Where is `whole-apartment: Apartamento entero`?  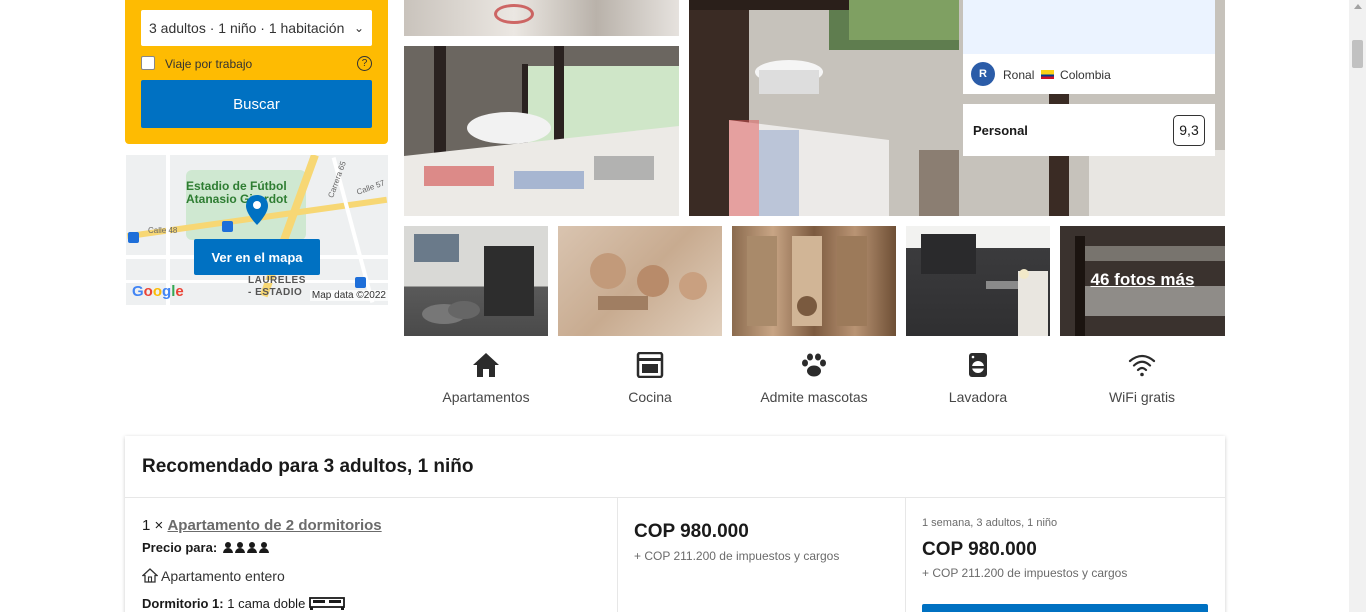 whole-apartment: Apartamento entero is located at coordinates (213, 576).